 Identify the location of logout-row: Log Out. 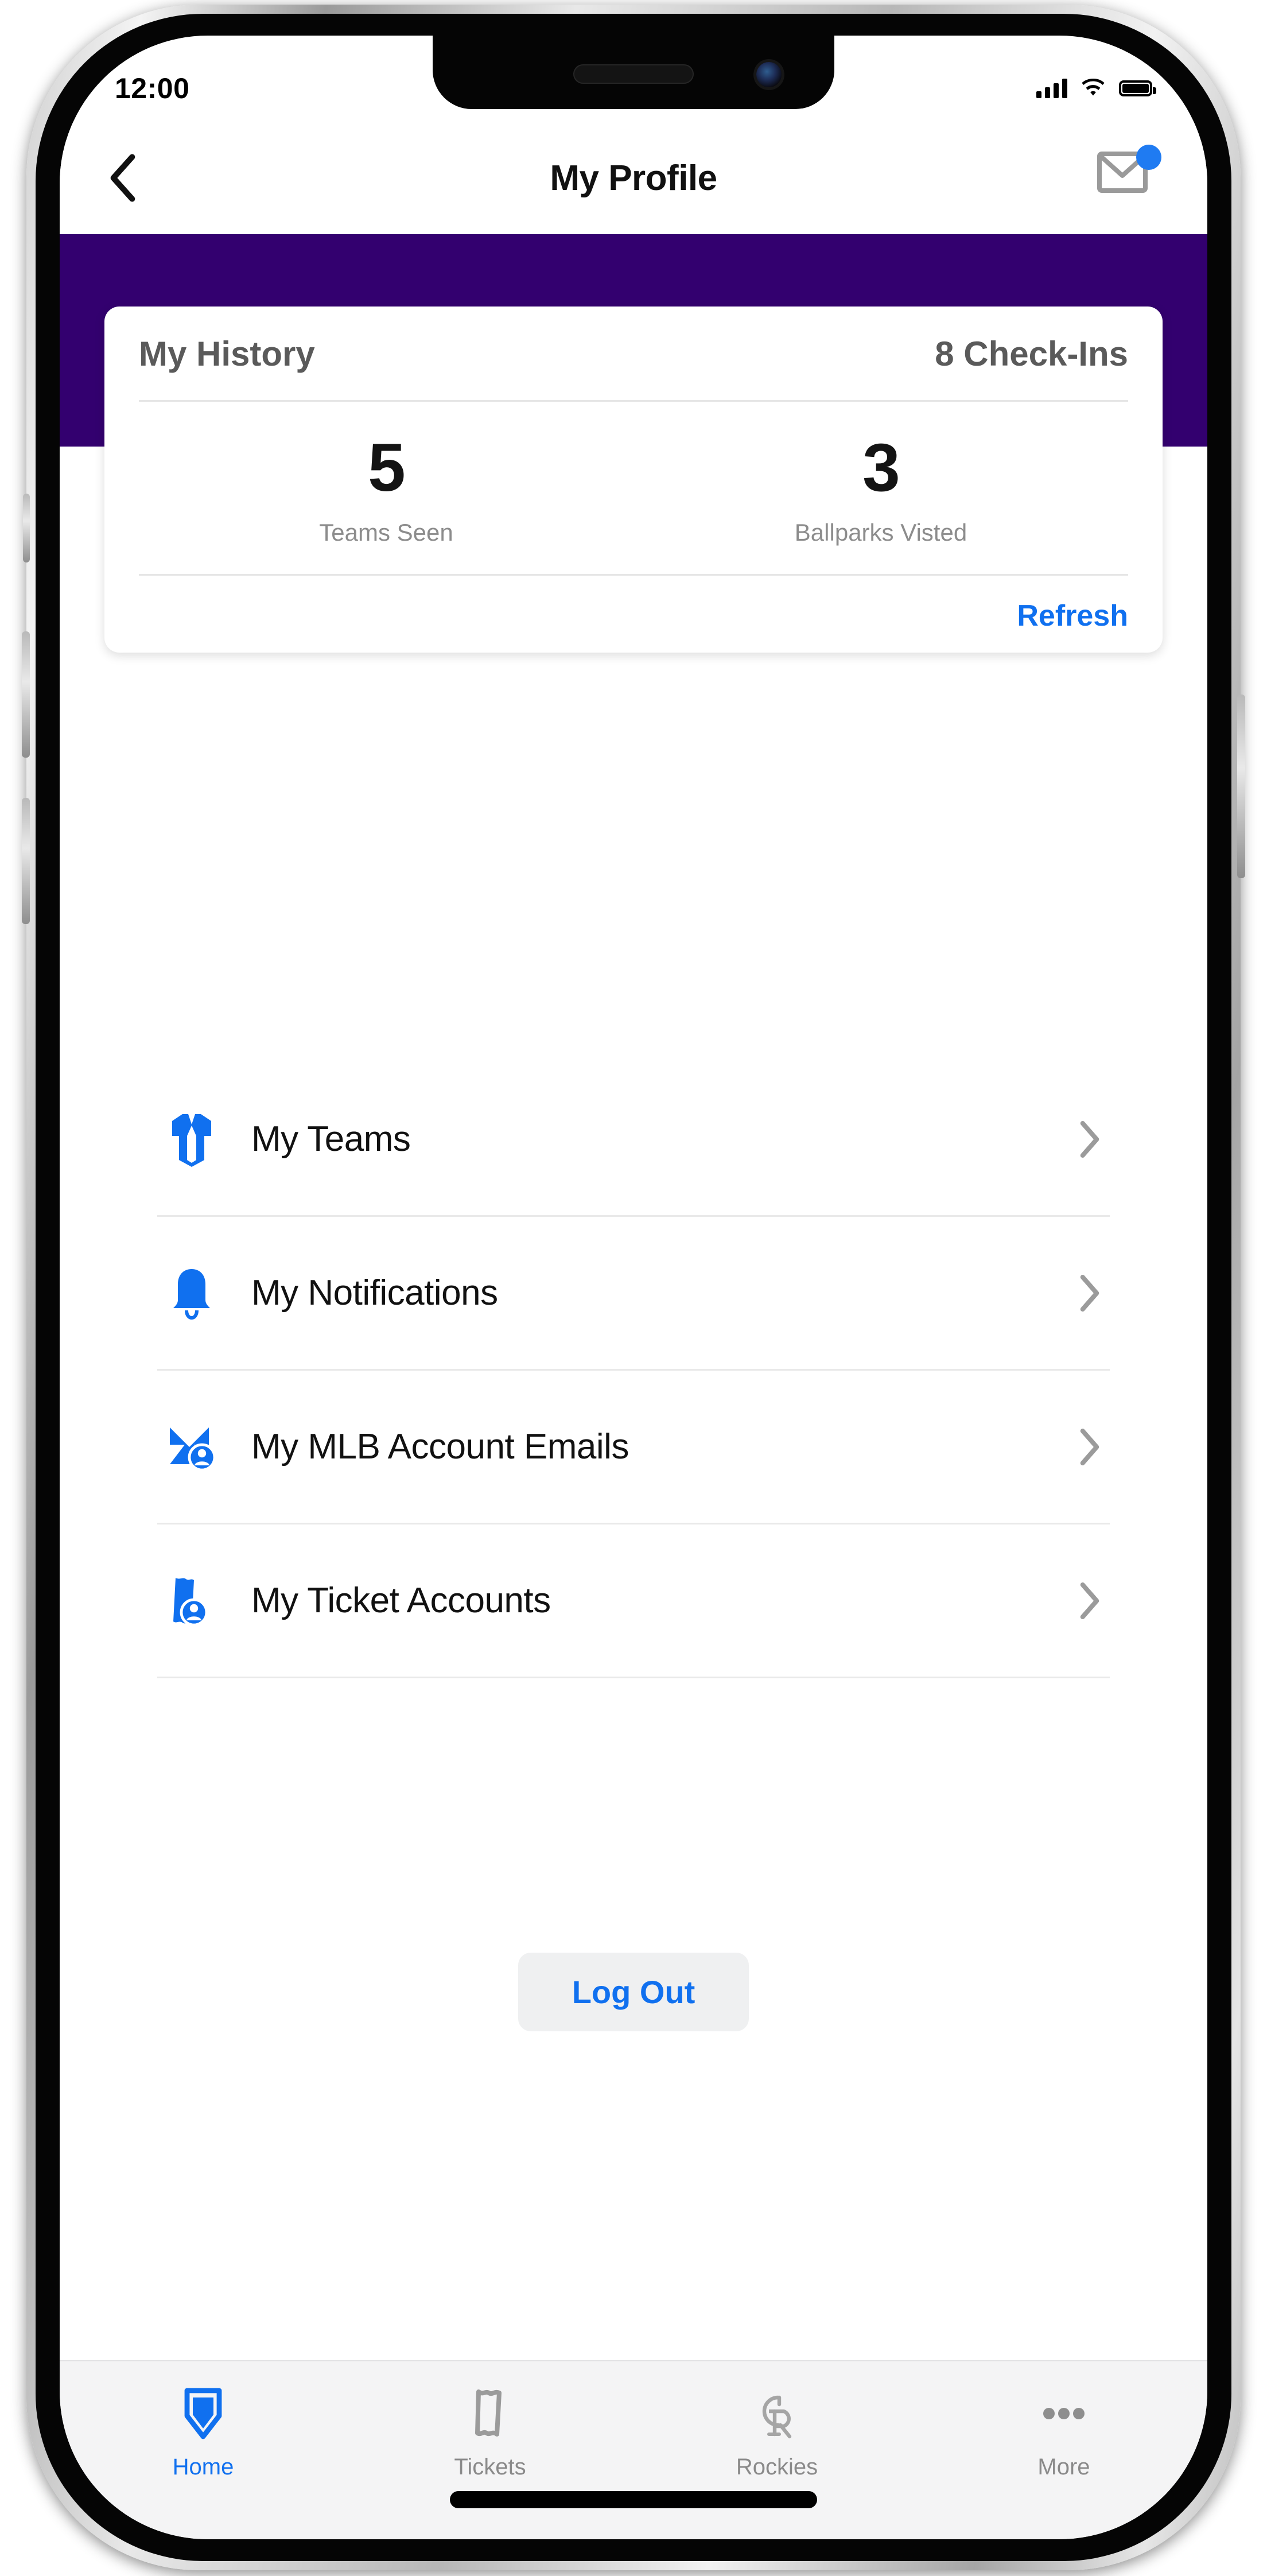
(633, 1992).